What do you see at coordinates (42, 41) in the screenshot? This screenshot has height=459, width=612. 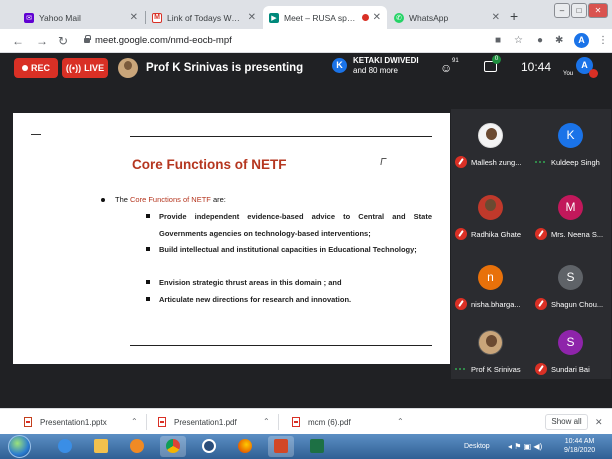 I see `forward-arrow-icon: →` at bounding box center [42, 41].